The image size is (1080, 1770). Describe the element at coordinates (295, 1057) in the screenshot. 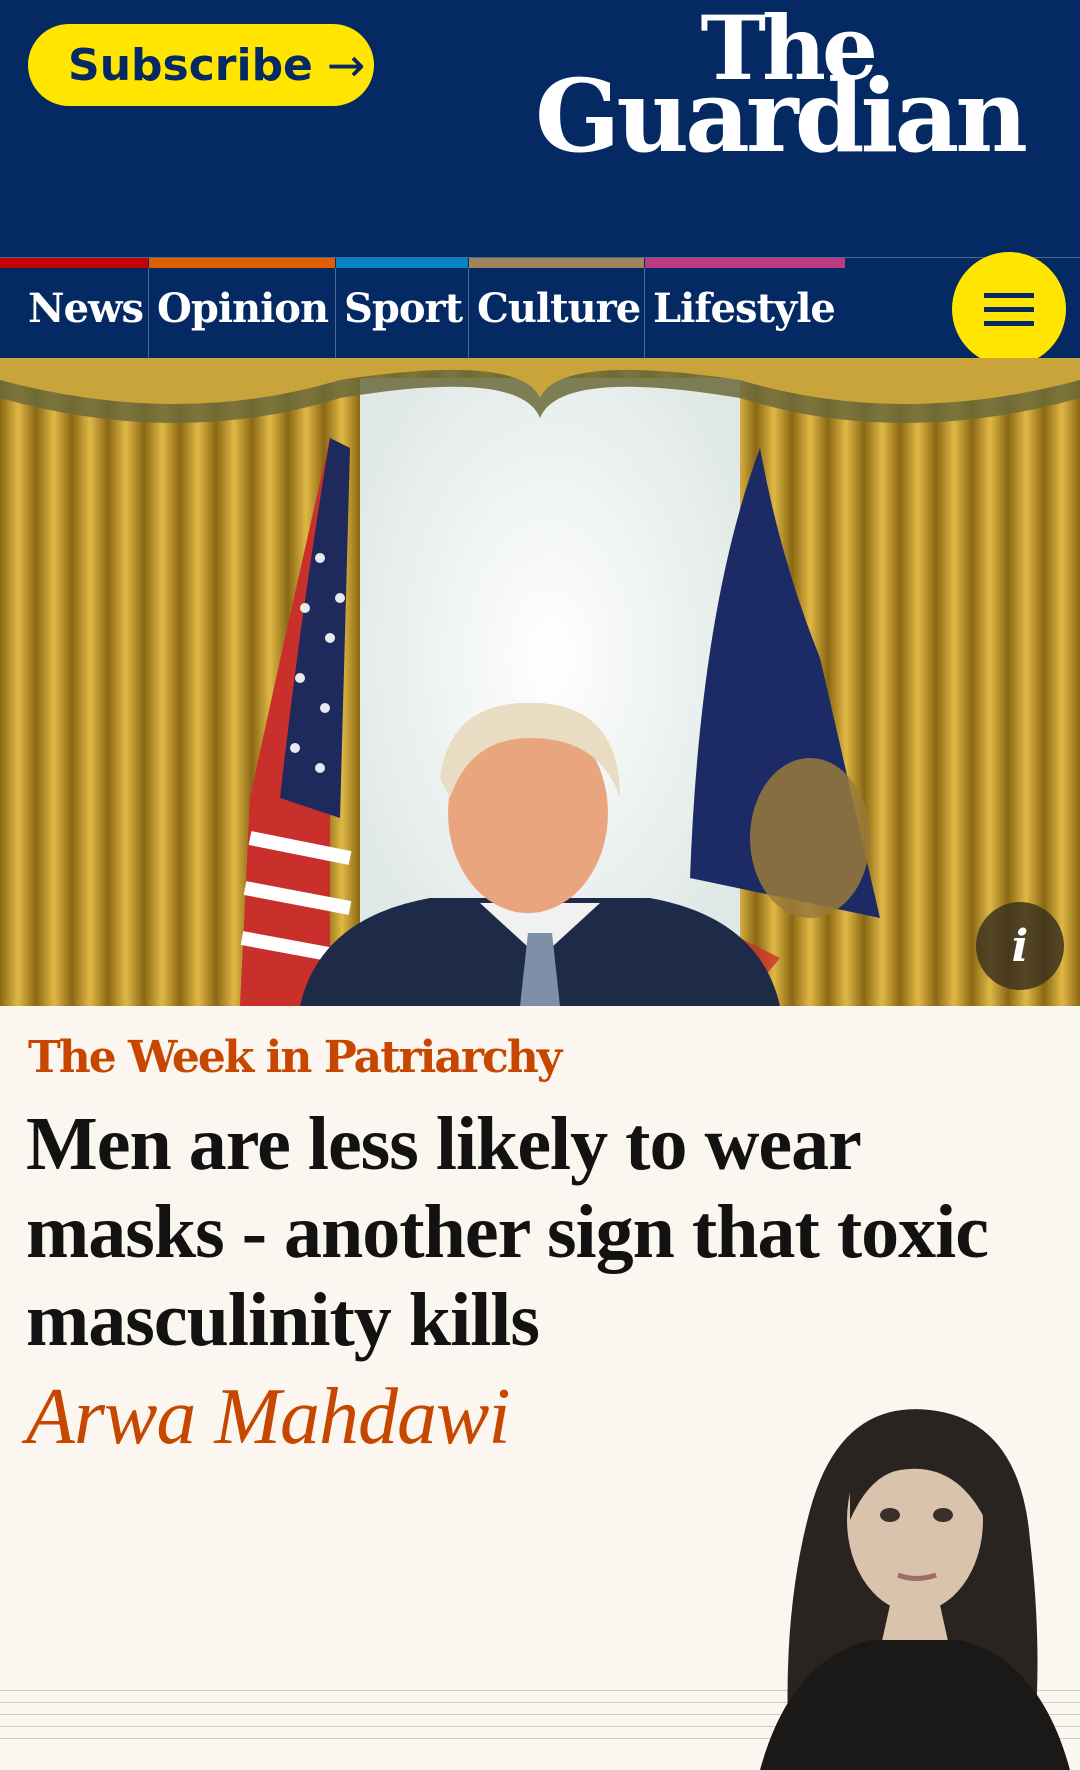

I see `series-kicker: The Week in Patriarchy` at that location.